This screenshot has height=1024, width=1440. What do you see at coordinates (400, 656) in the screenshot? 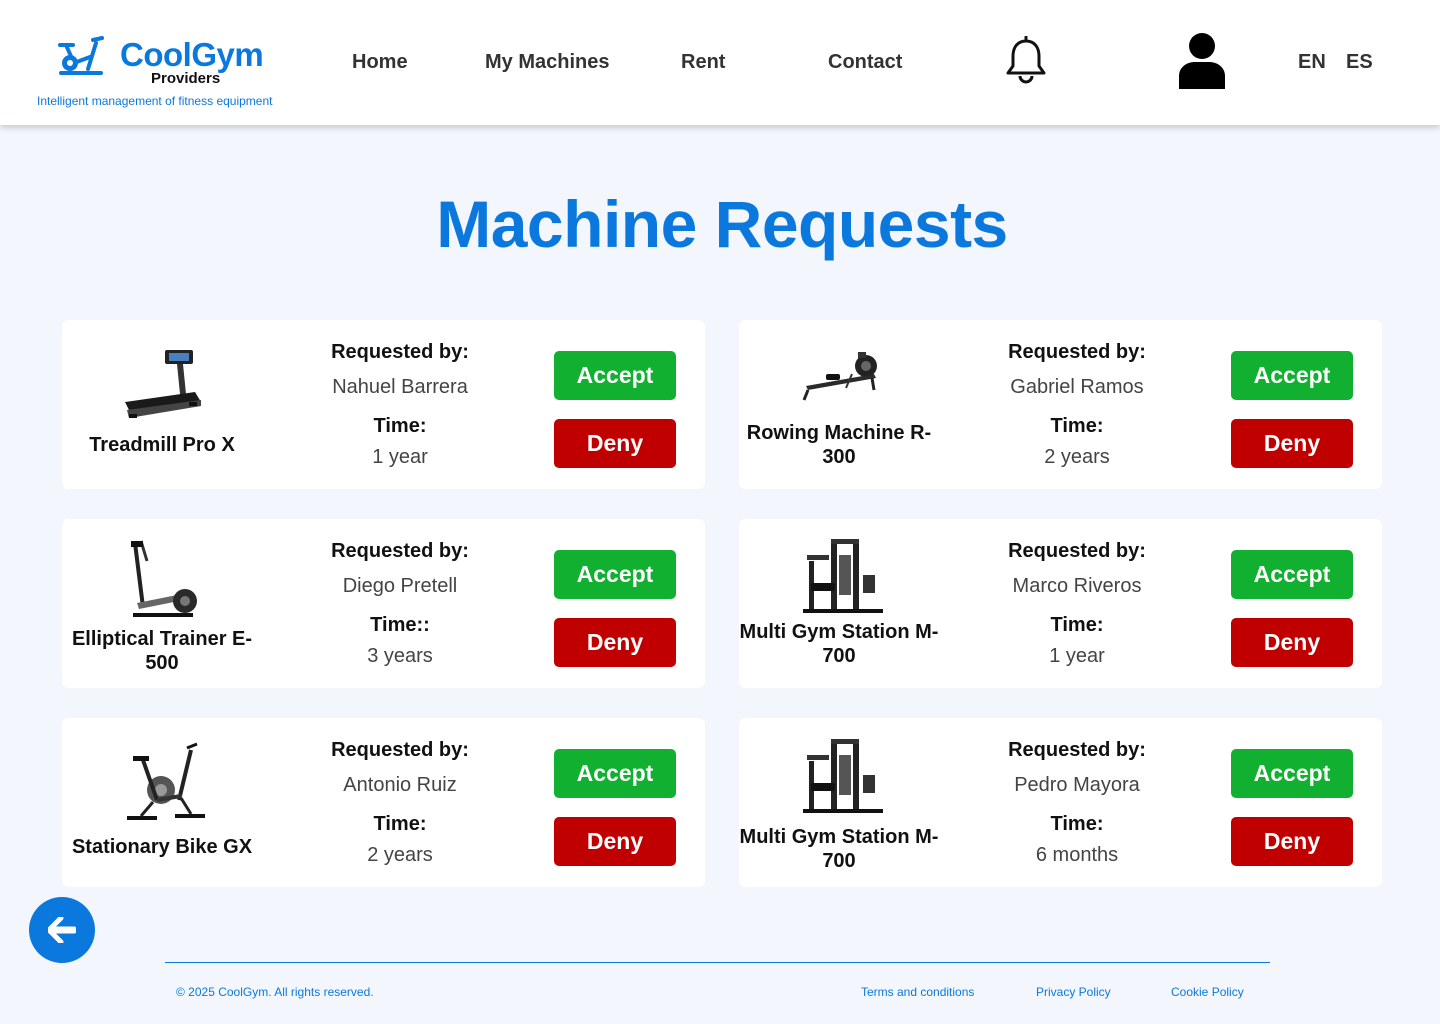
I see `time-value: 3 years` at bounding box center [400, 656].